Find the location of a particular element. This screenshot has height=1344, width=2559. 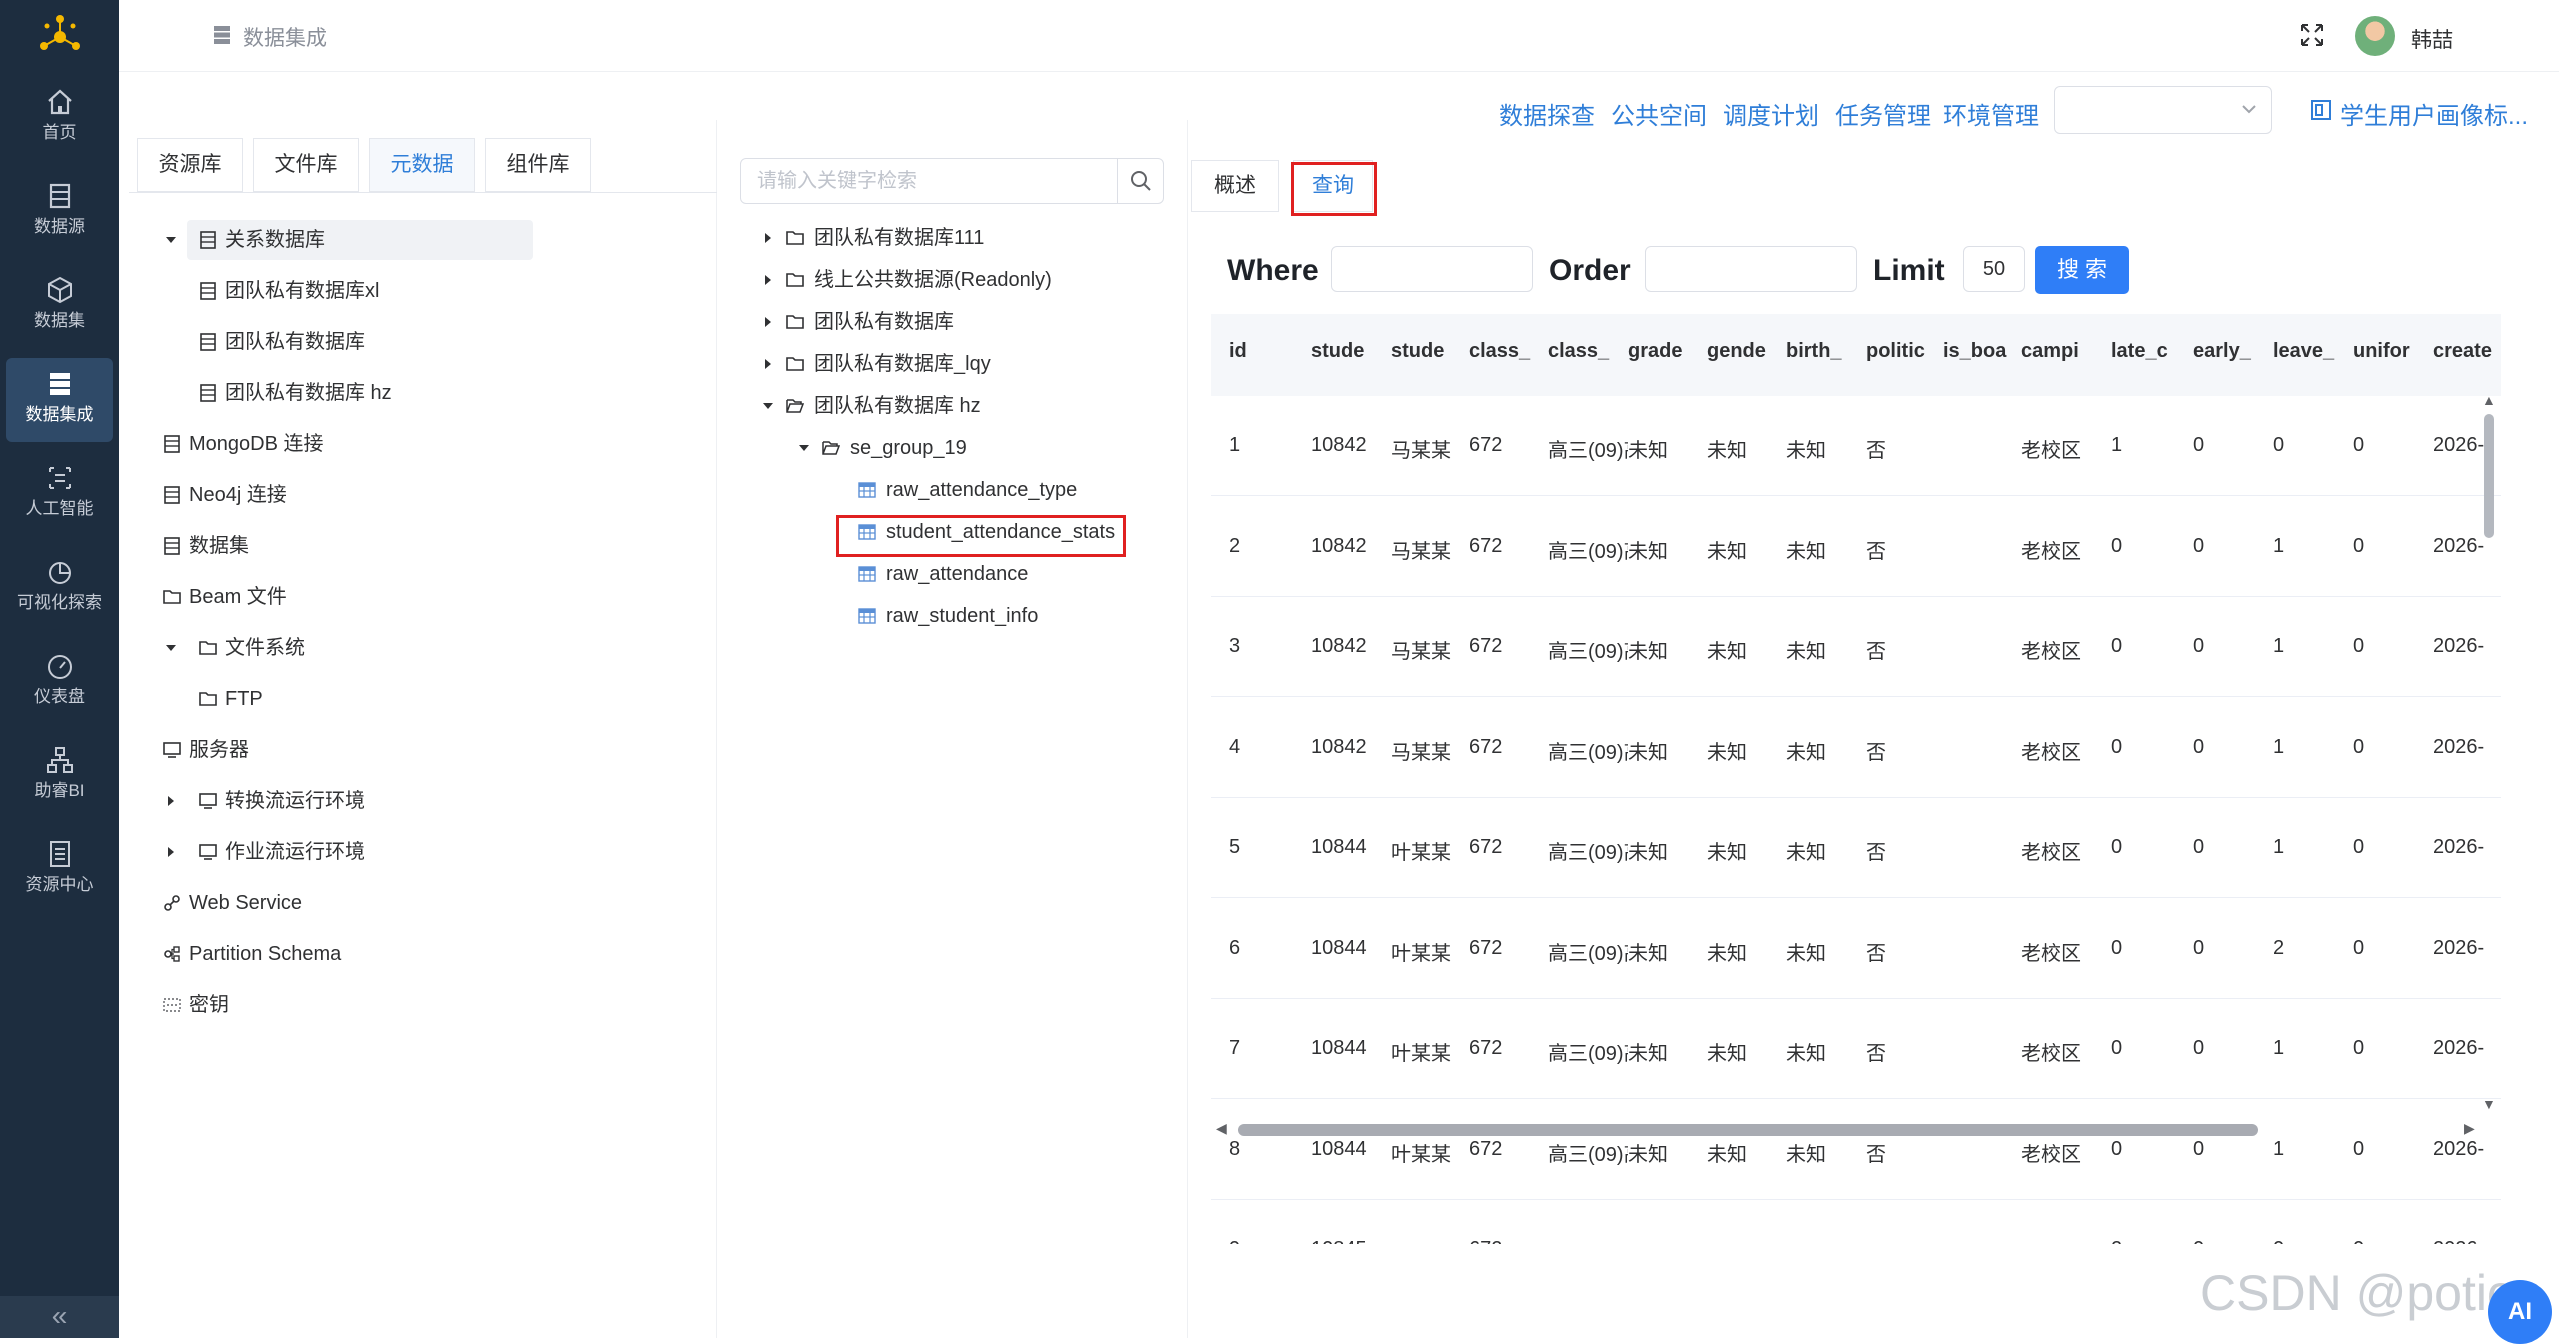

vertical-scrollbar is located at coordinates (2489, 476).